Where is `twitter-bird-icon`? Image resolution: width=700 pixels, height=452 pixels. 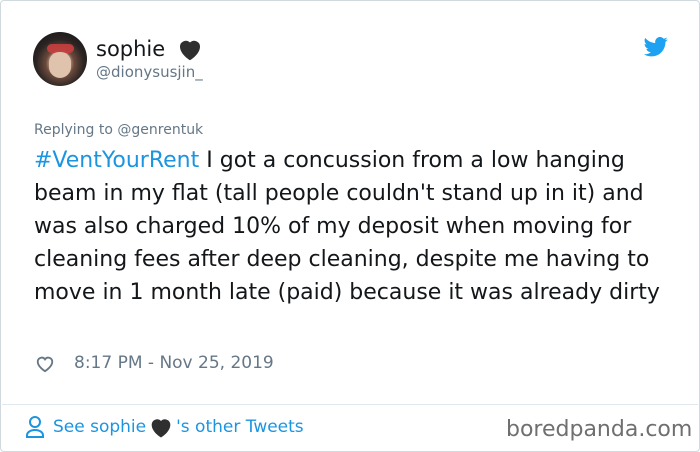 twitter-bird-icon is located at coordinates (656, 47).